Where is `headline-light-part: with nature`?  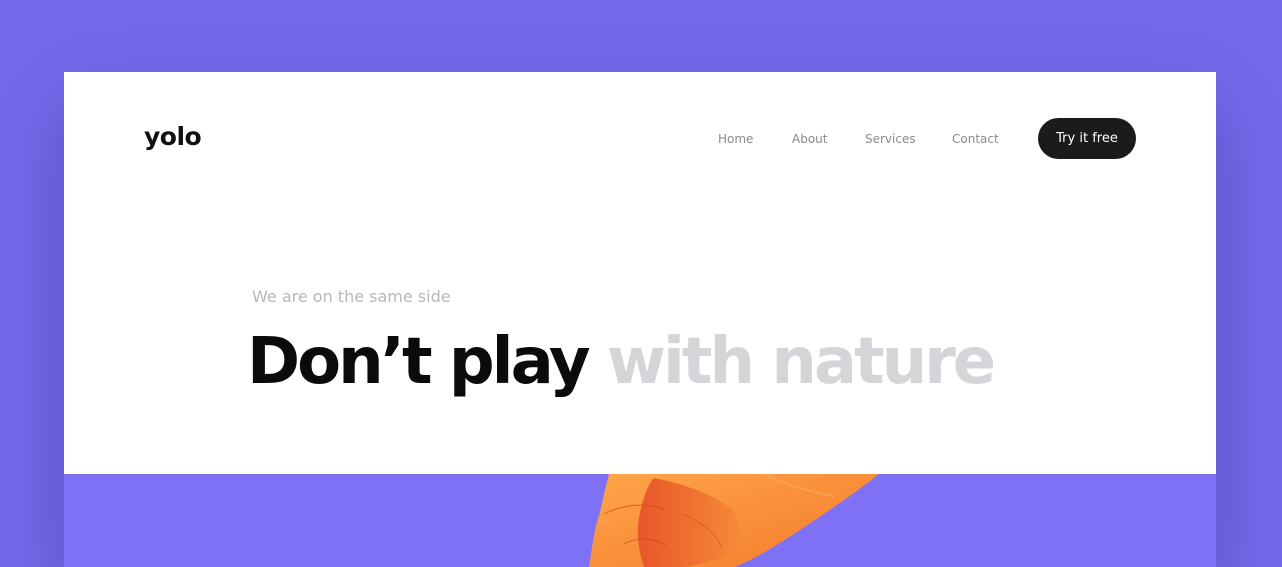
headline-light-part: with nature is located at coordinates (801, 362).